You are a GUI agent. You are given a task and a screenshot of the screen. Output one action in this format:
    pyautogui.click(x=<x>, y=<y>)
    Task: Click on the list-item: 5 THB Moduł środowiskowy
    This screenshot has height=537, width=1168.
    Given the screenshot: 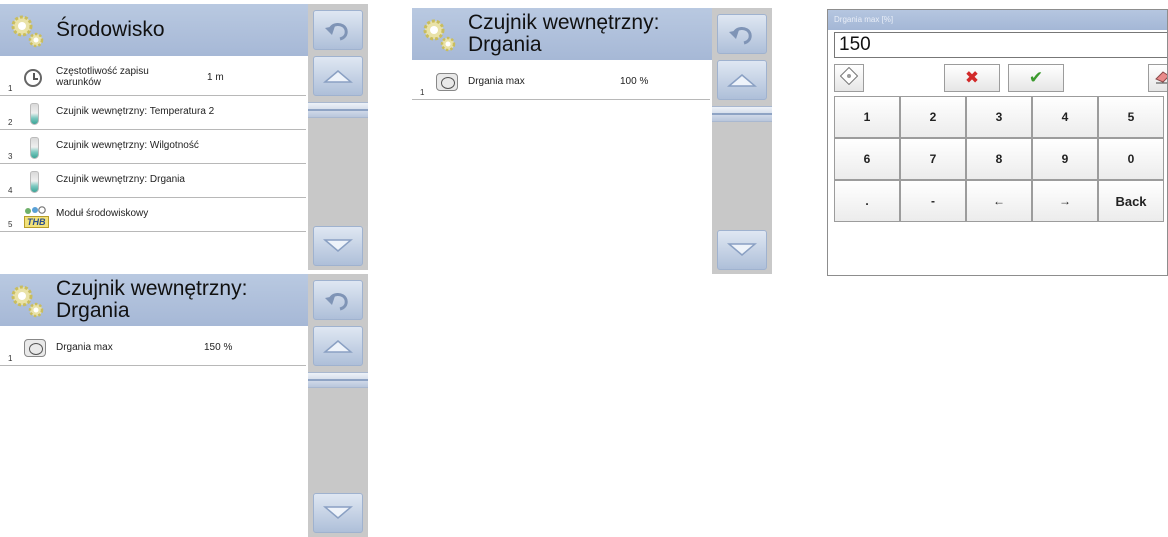 What is the action you would take?
    pyautogui.click(x=153, y=215)
    